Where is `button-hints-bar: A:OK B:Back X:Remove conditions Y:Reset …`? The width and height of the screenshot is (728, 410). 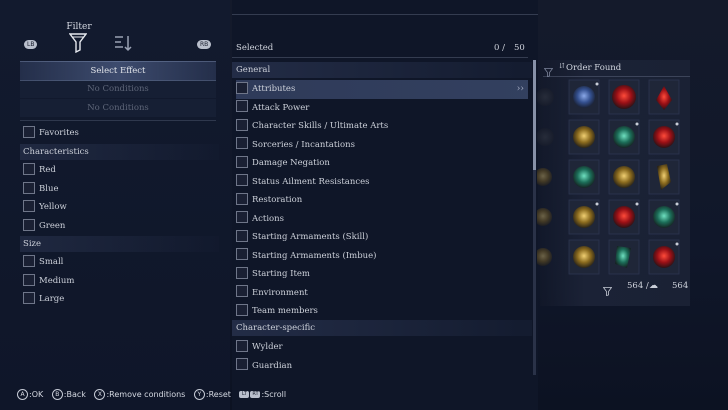 button-hints-bar: A:OK B:Back X:Remove conditions Y:Reset … is located at coordinates (151, 394).